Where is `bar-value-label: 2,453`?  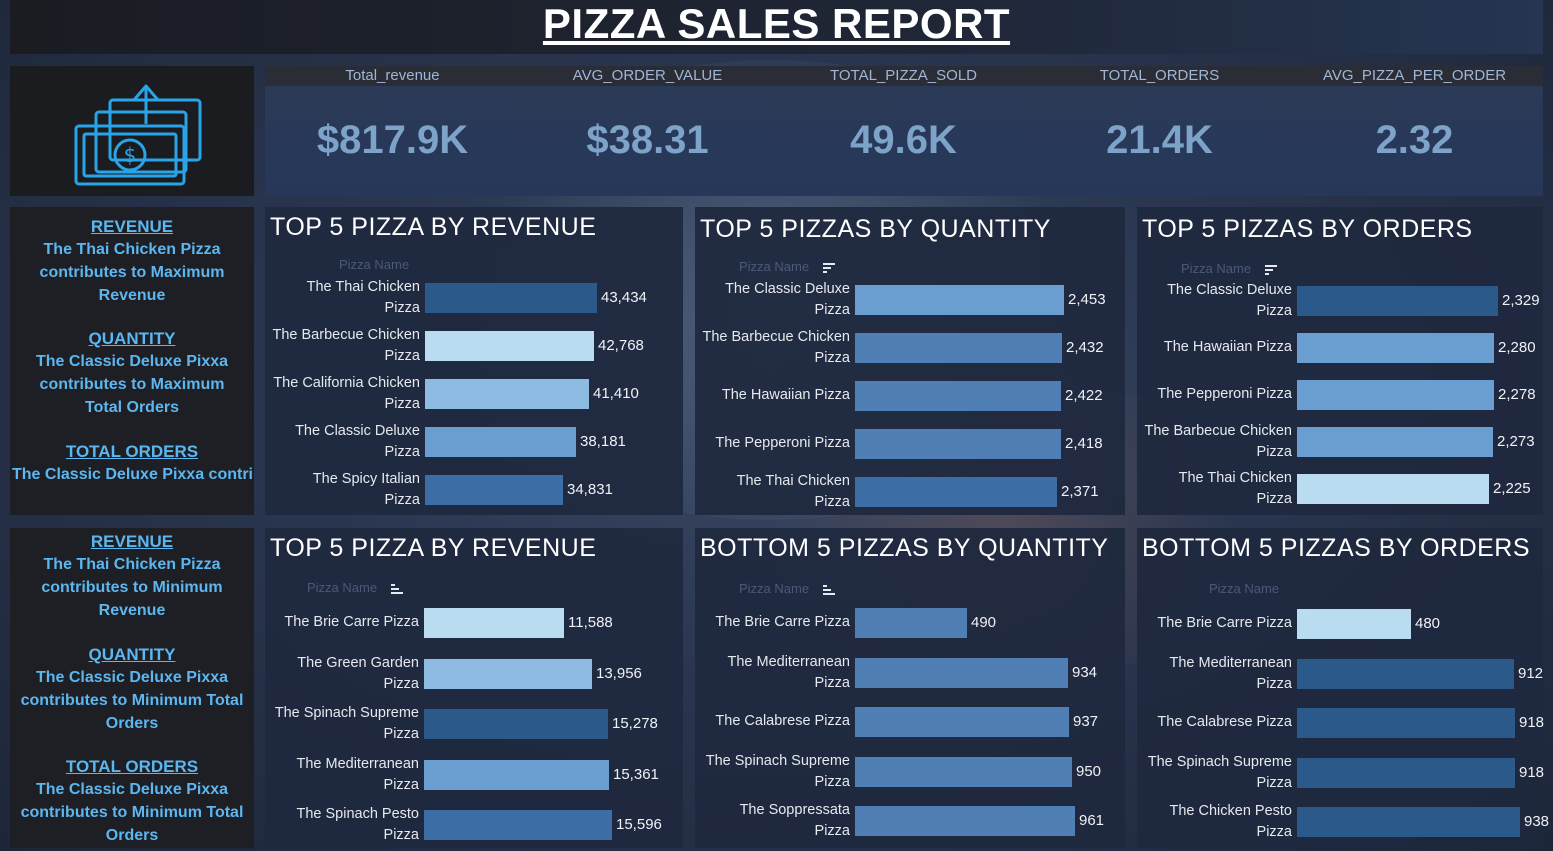 bar-value-label: 2,453 is located at coordinates (1087, 299).